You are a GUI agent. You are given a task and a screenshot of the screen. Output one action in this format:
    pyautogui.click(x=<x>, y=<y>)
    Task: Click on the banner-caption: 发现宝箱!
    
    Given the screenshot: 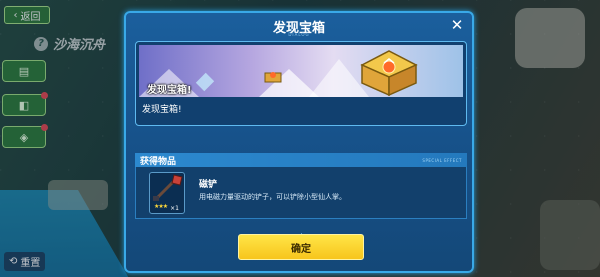 What is the action you would take?
    pyautogui.click(x=169, y=90)
    